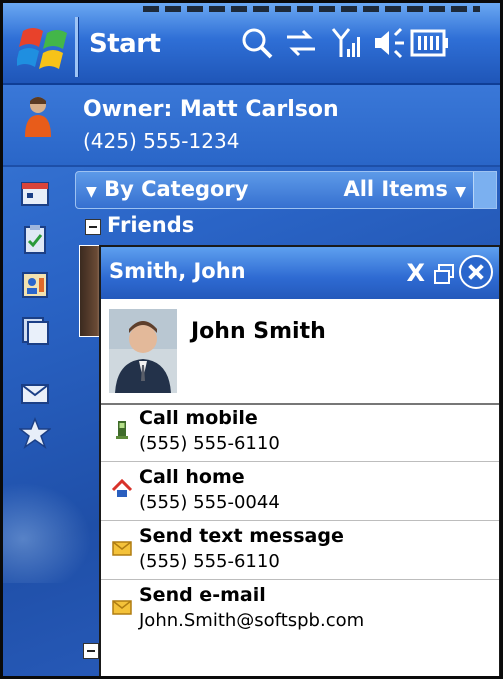 The height and width of the screenshot is (679, 503). Describe the element at coordinates (395, 189) in the screenshot. I see `items-filter-label: All Items` at that location.